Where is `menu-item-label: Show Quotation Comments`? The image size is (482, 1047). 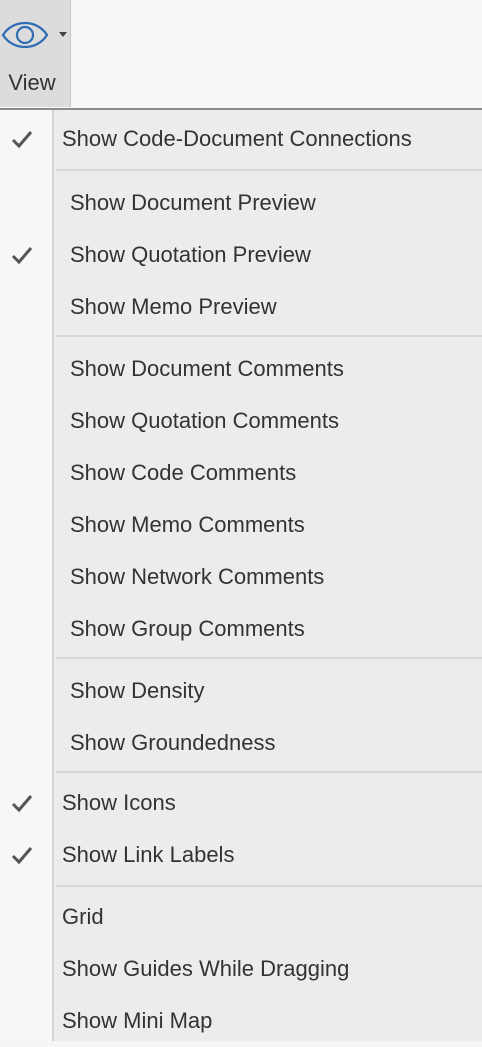 menu-item-label: Show Quotation Comments is located at coordinates (205, 420).